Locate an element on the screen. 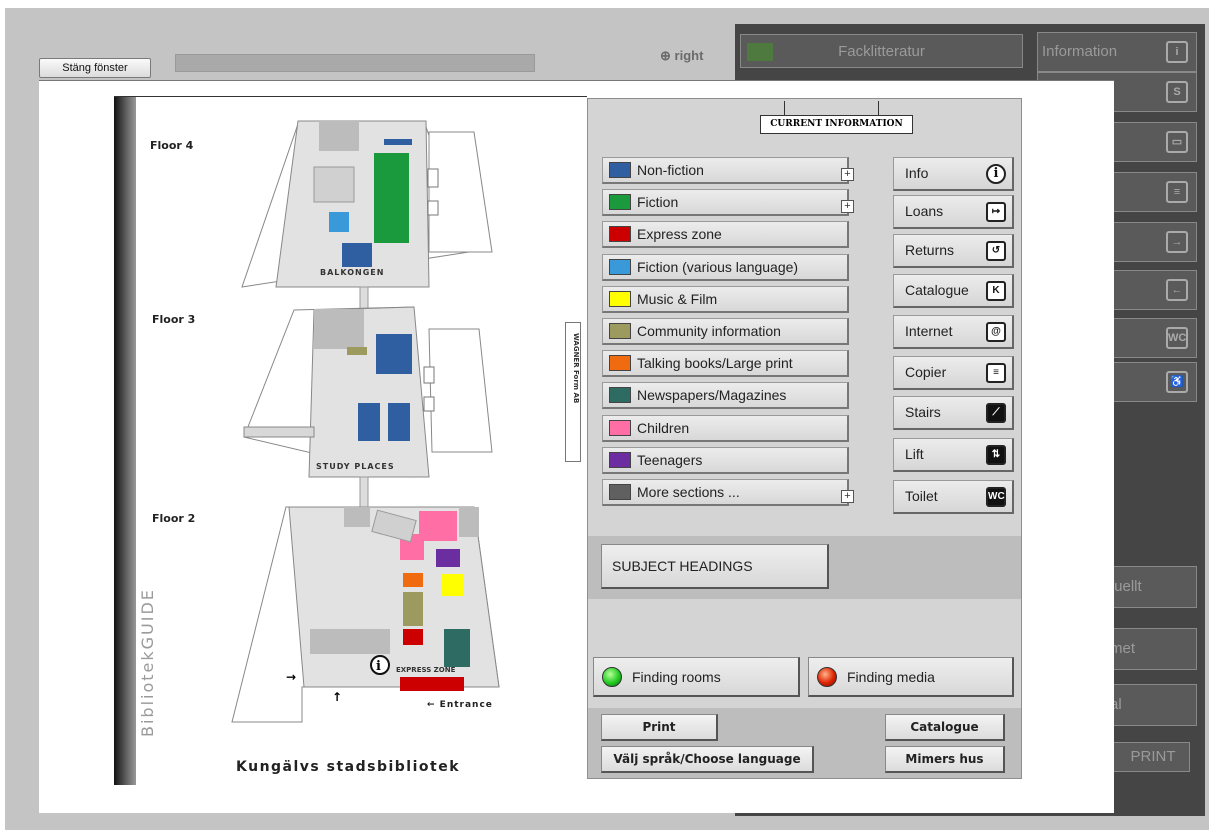  finding-rooms-button: Finding rooms is located at coordinates (696, 677).